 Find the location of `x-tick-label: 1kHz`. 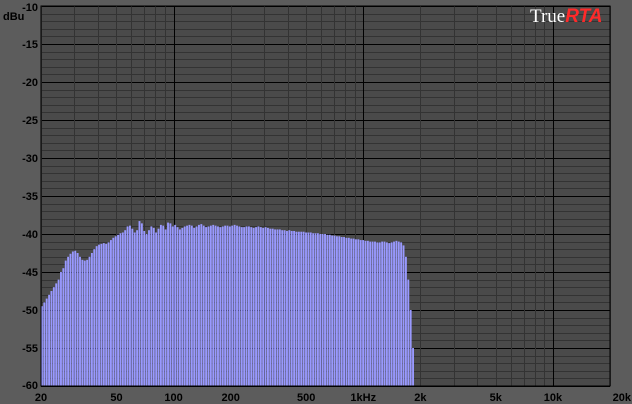

x-tick-label: 1kHz is located at coordinates (363, 398).